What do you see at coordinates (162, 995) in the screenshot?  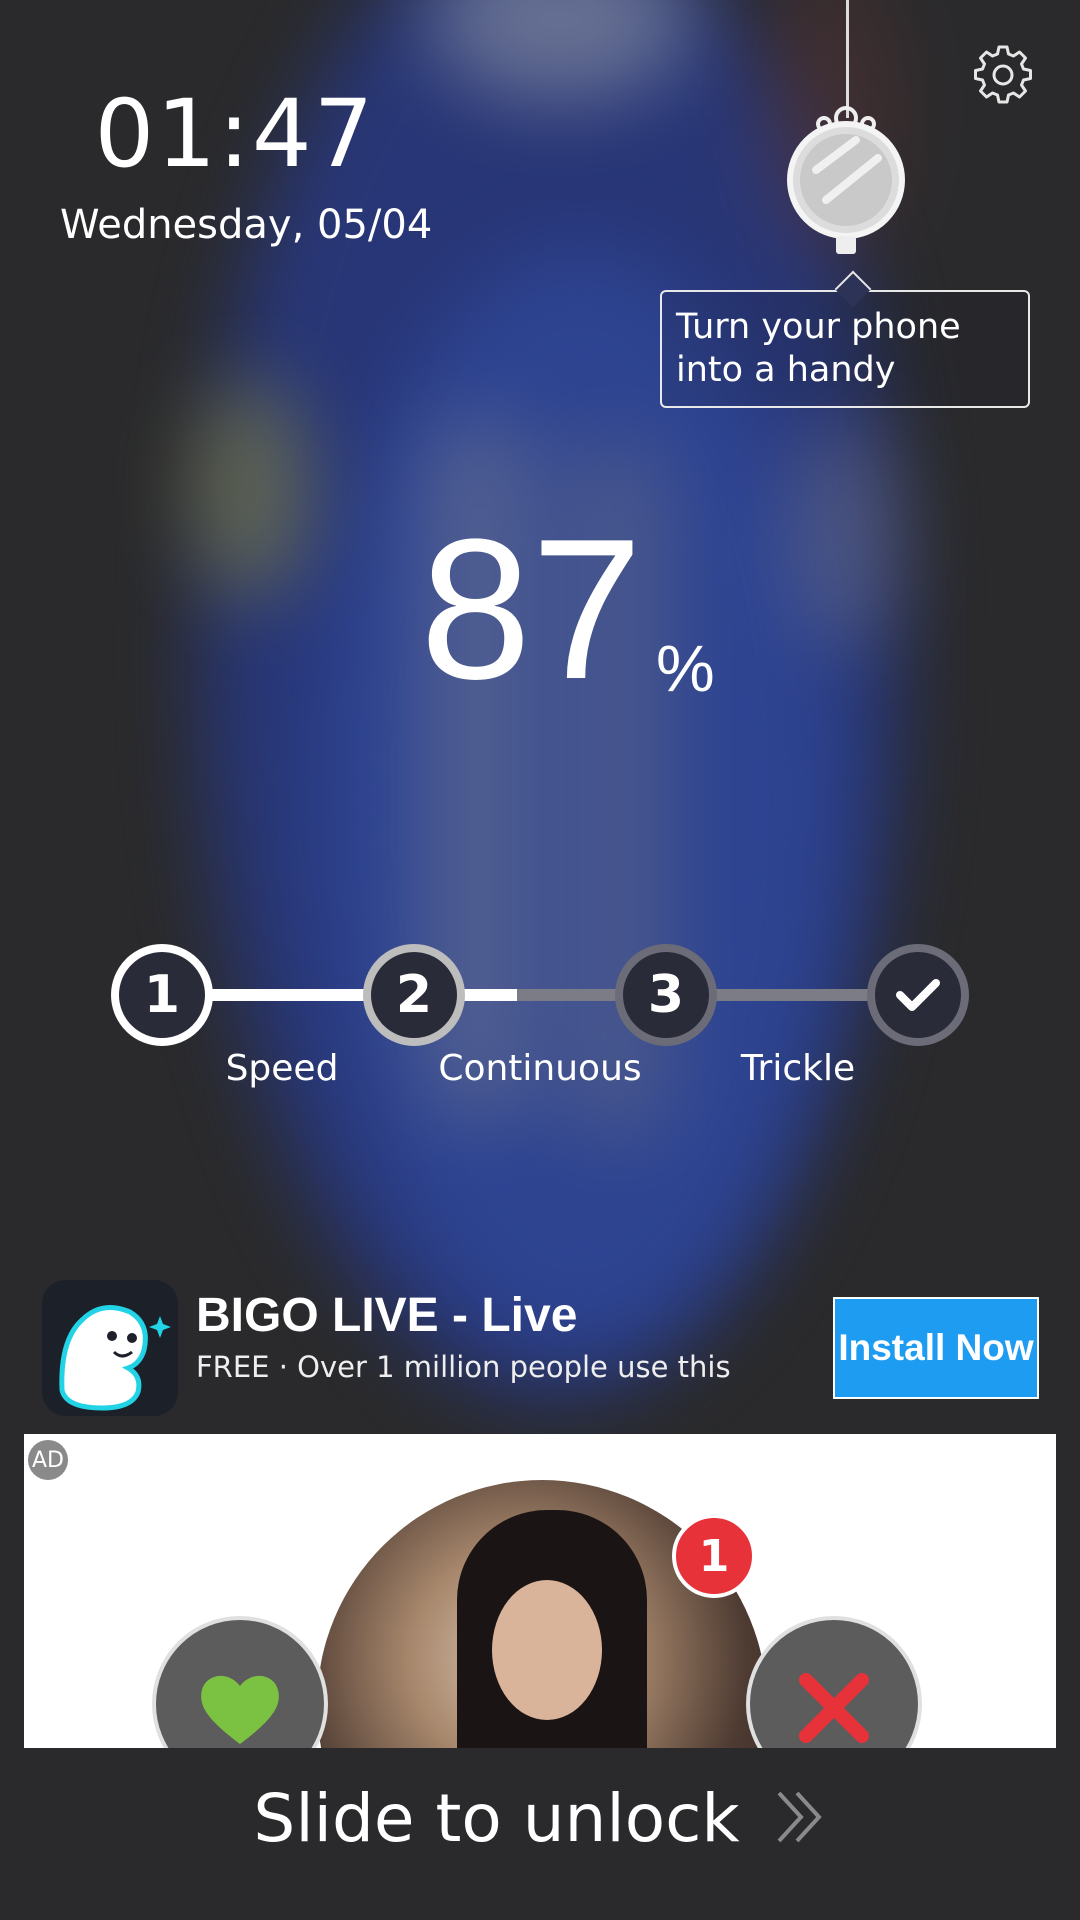 I see `step-1-circle: 1` at bounding box center [162, 995].